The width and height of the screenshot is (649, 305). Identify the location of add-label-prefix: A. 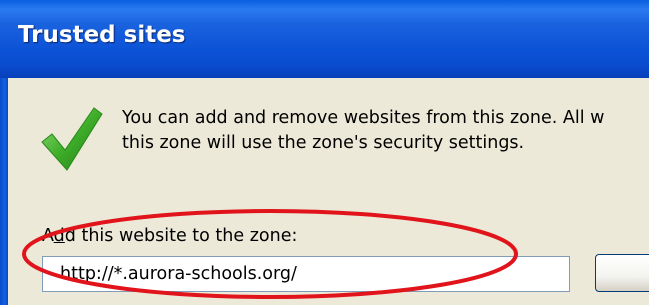
(48, 236).